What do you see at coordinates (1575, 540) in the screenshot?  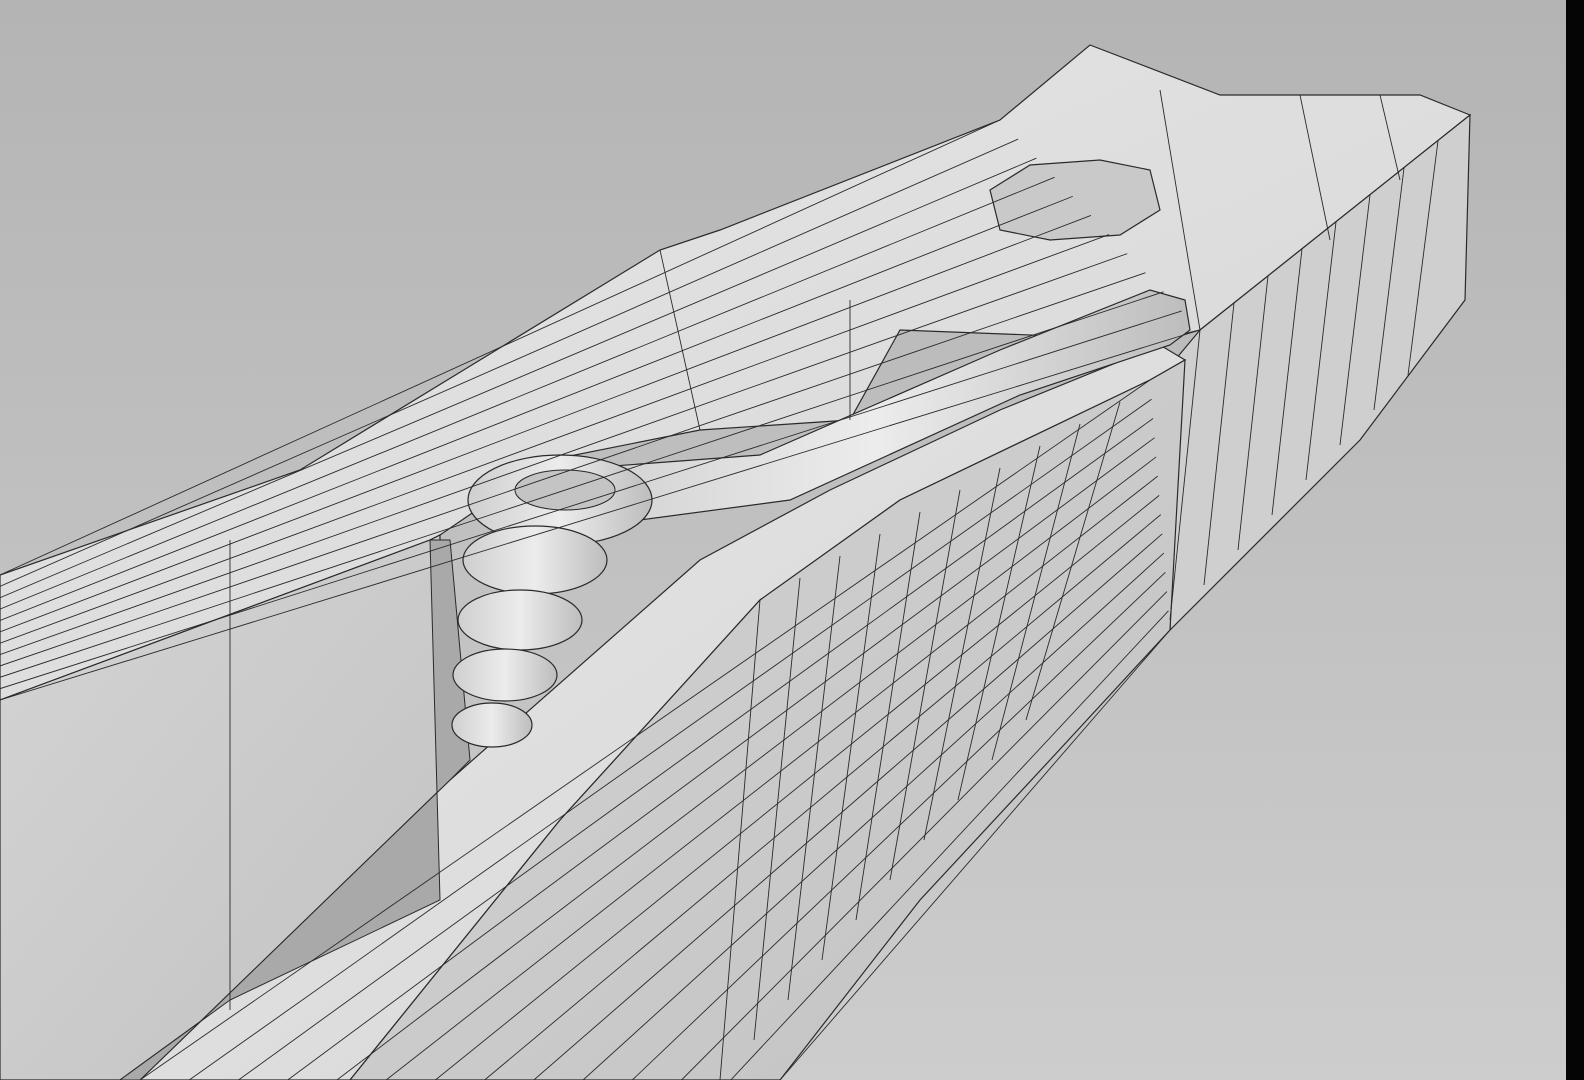 I see `frame-edge` at bounding box center [1575, 540].